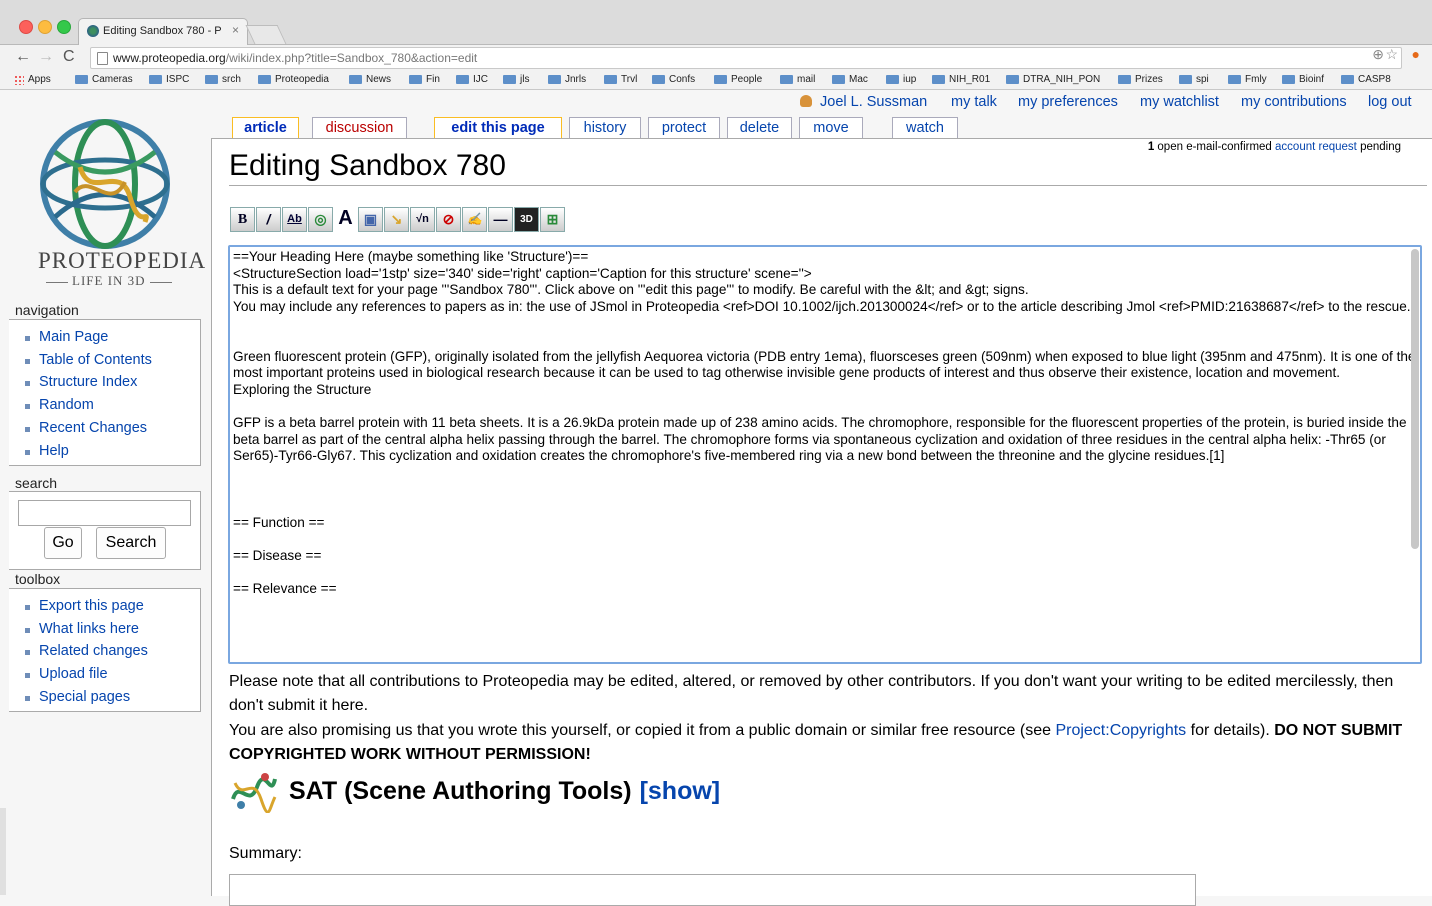 The image size is (1432, 906). Describe the element at coordinates (472, 79) in the screenshot. I see `bookmark-ijc: IJC` at that location.